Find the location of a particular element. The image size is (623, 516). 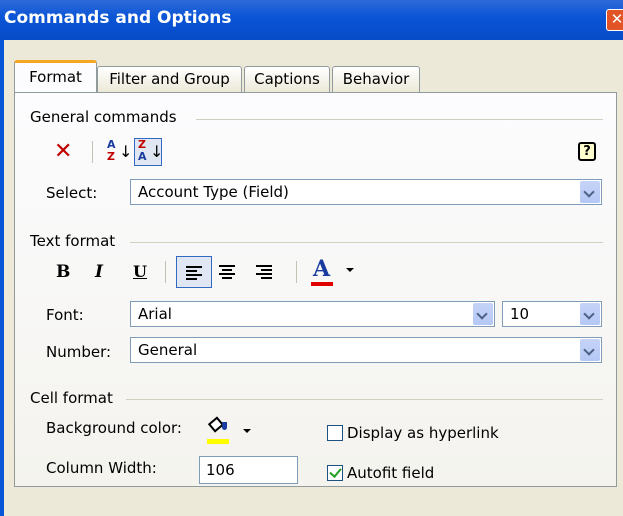

italic-button: I is located at coordinates (99, 272).